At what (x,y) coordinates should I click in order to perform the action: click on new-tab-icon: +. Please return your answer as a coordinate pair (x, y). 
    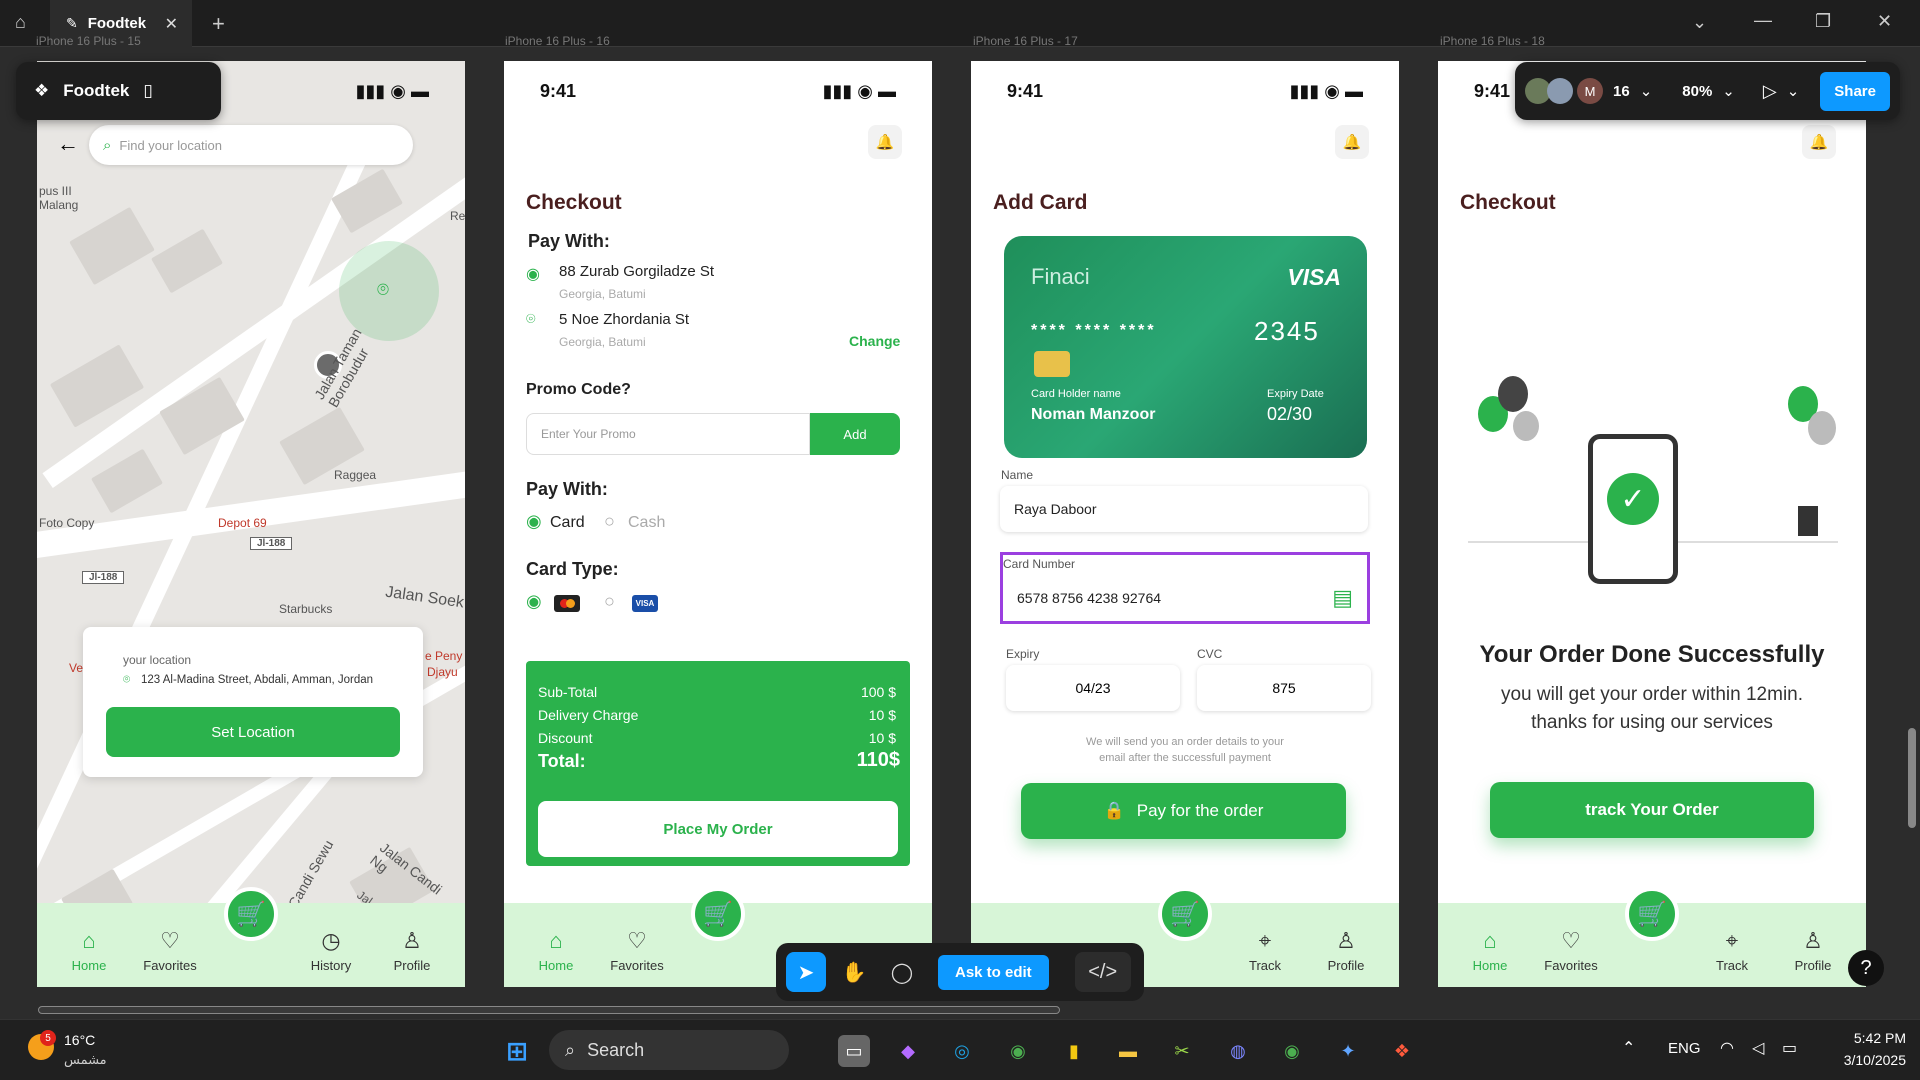
    Looking at the image, I should click on (218, 24).